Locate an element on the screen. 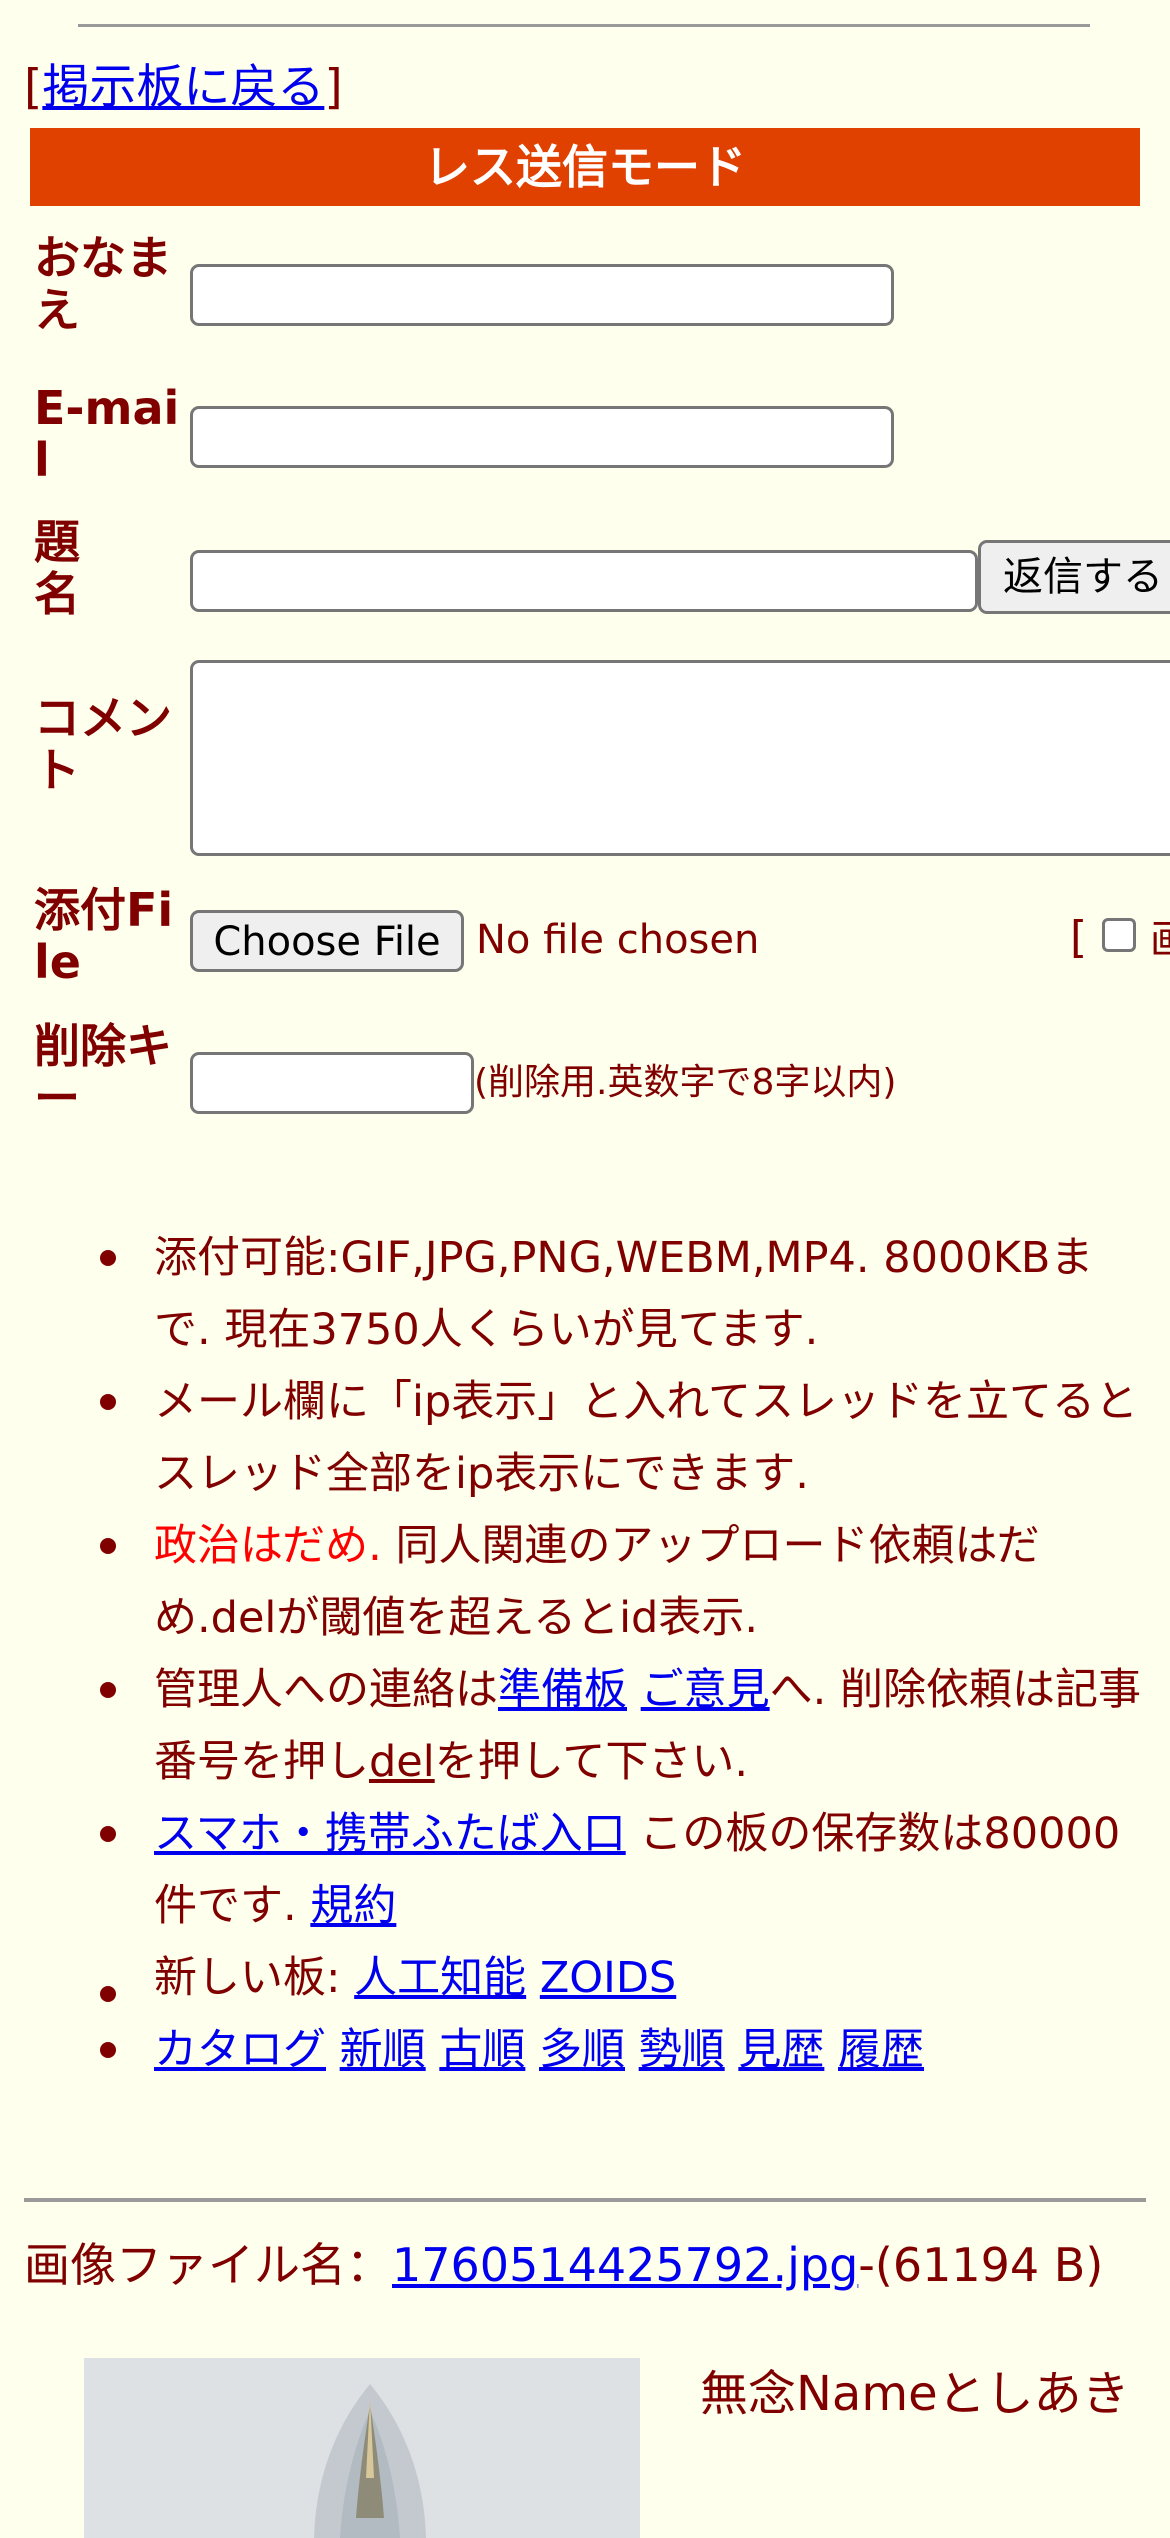 The image size is (1170, 2538). bracket-close: ] is located at coordinates (333, 87).